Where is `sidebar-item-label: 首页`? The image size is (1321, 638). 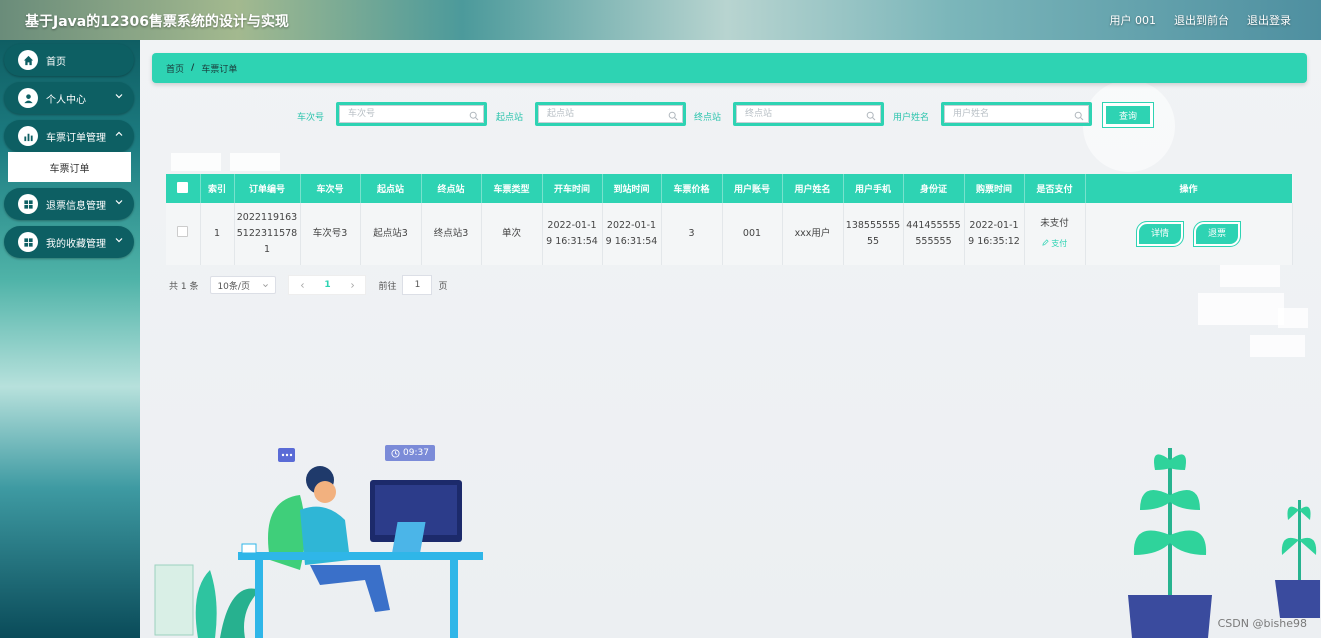 sidebar-item-label: 首页 is located at coordinates (56, 62).